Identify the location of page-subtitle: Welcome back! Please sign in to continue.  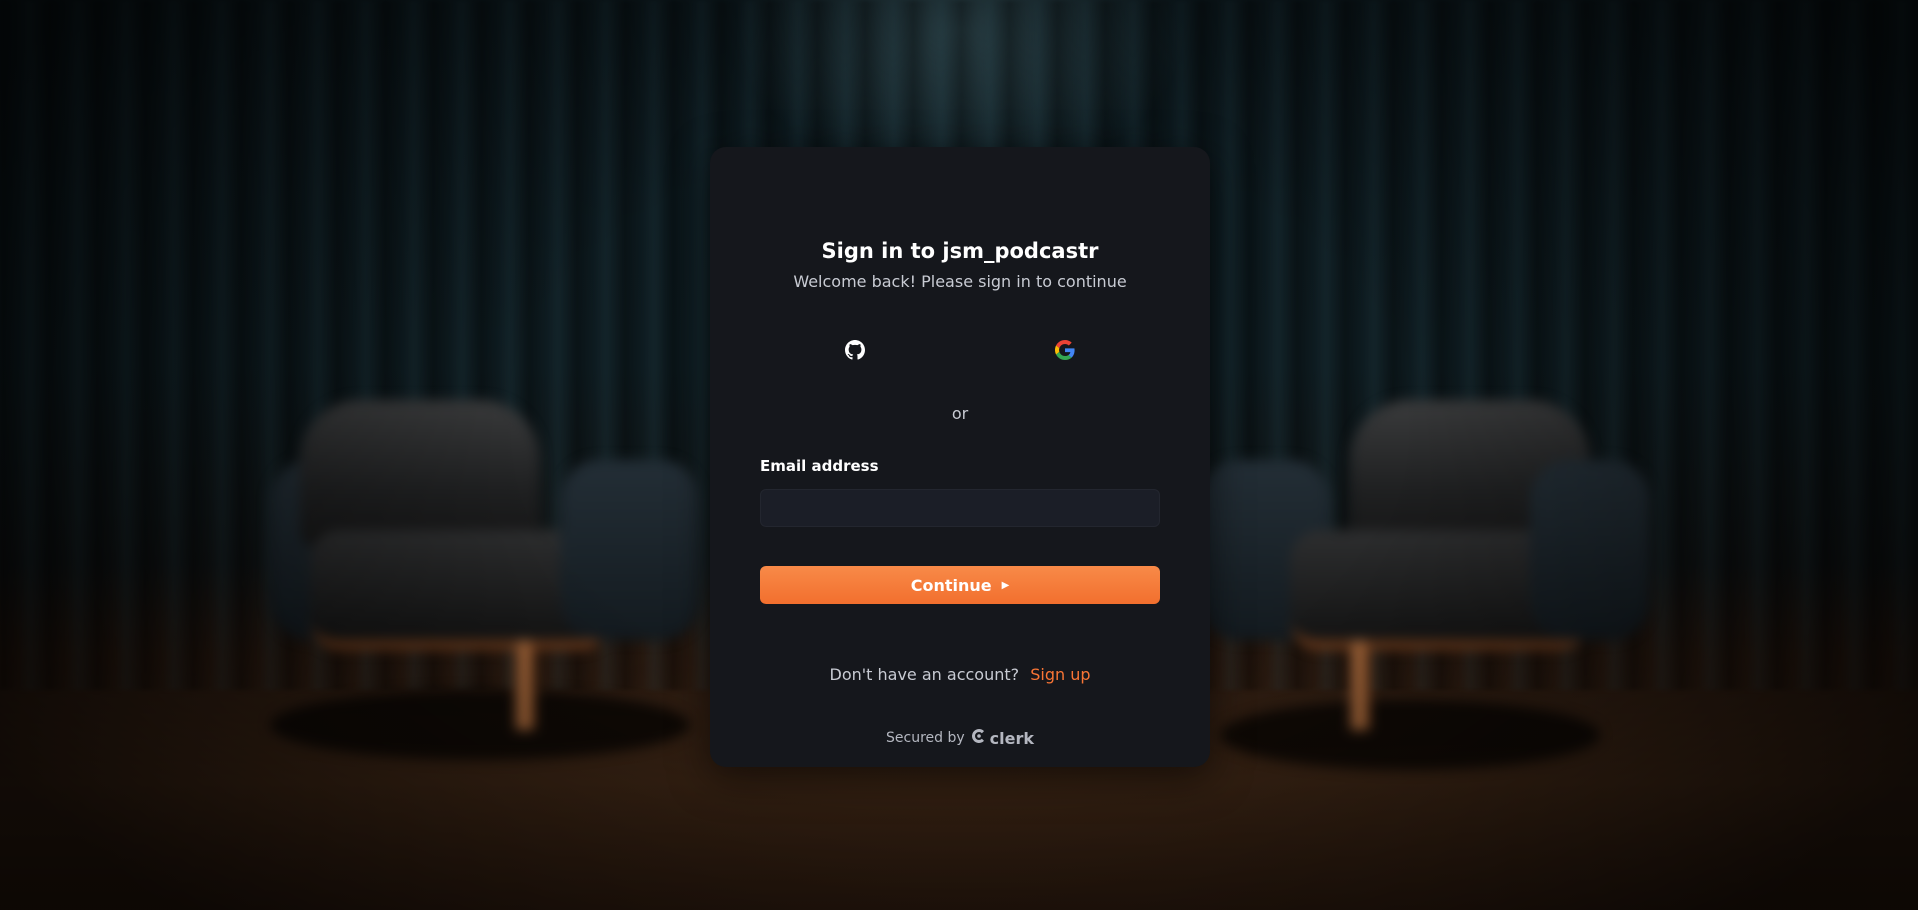
(960, 281).